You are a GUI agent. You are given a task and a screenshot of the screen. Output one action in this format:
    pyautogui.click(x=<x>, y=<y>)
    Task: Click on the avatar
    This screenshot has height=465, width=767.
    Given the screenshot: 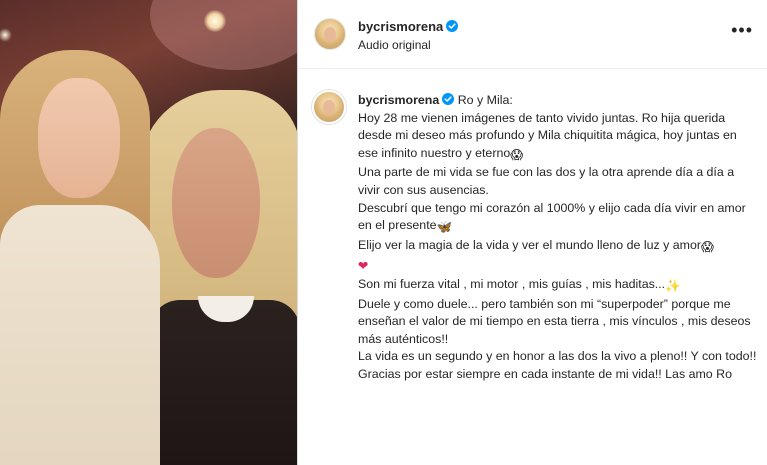 What is the action you would take?
    pyautogui.click(x=330, y=34)
    